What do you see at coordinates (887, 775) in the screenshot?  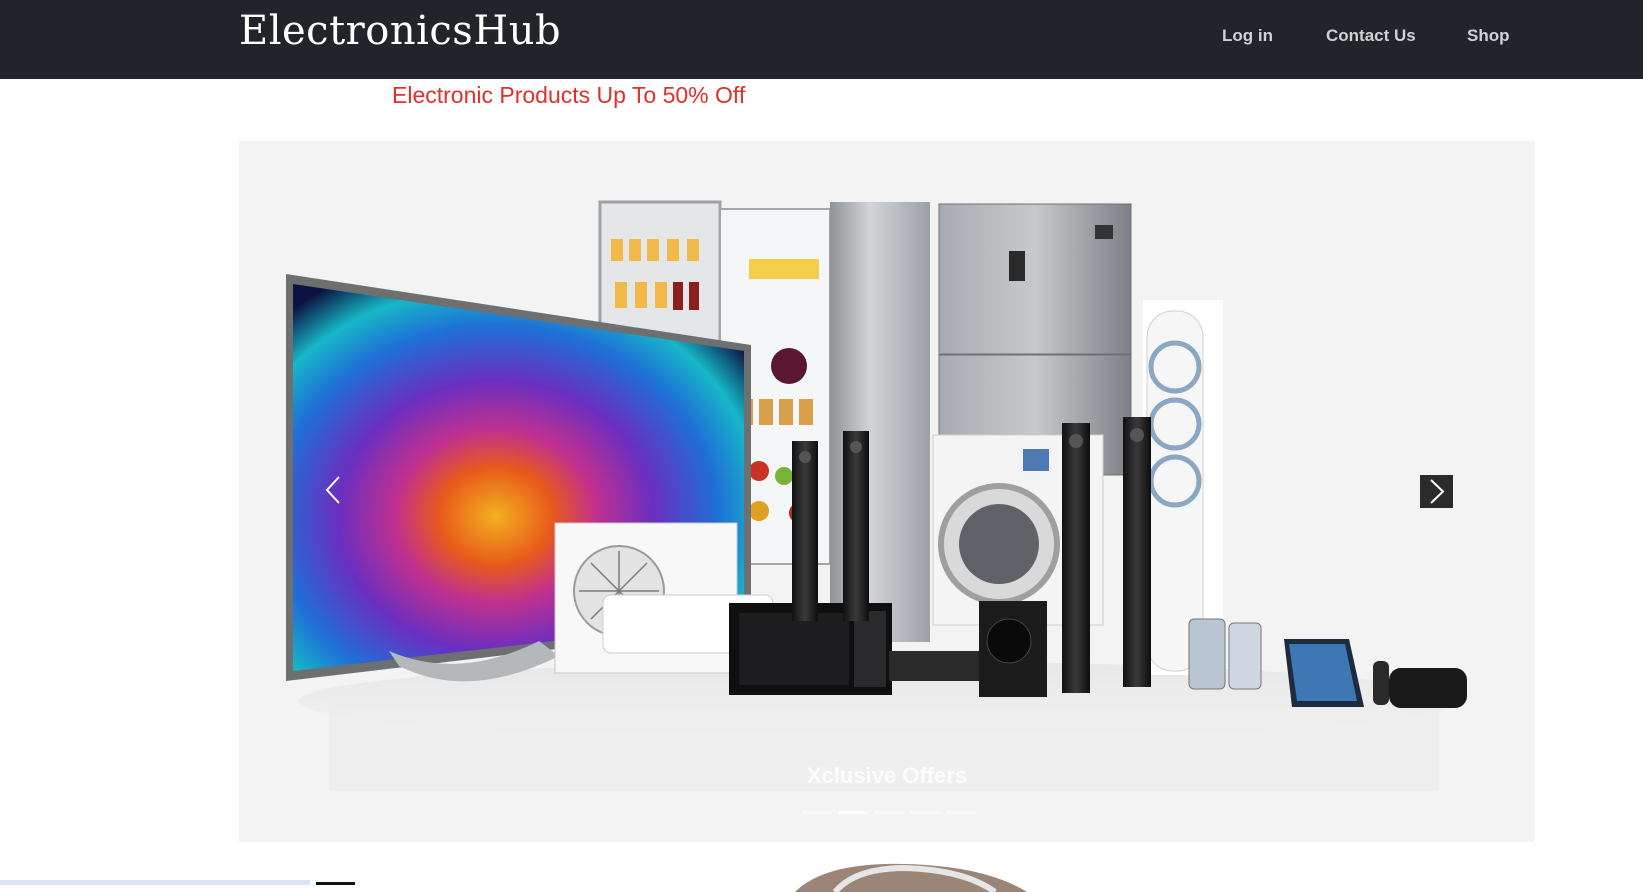 I see `slide-caption: Xclusive Offers` at bounding box center [887, 775].